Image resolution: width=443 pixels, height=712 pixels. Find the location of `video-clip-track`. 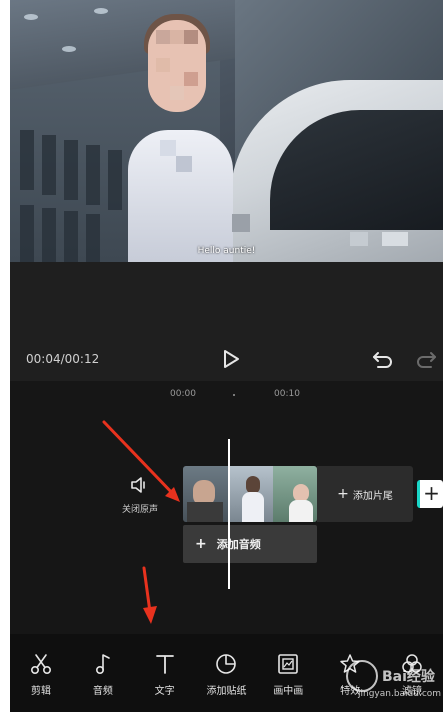

video-clip-track is located at coordinates (250, 494).